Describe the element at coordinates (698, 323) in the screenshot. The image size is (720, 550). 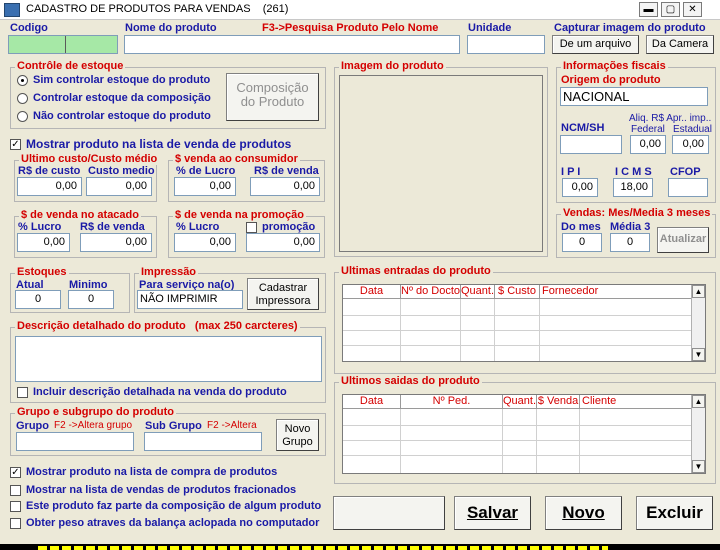
I see `entradas-scrollbar: ▲ ▼` at that location.